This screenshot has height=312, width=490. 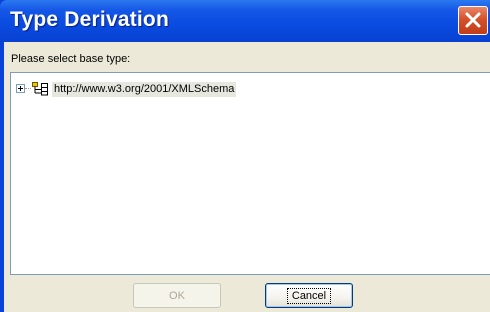 What do you see at coordinates (89, 19) in the screenshot?
I see `window-title: Type Derivation` at bounding box center [89, 19].